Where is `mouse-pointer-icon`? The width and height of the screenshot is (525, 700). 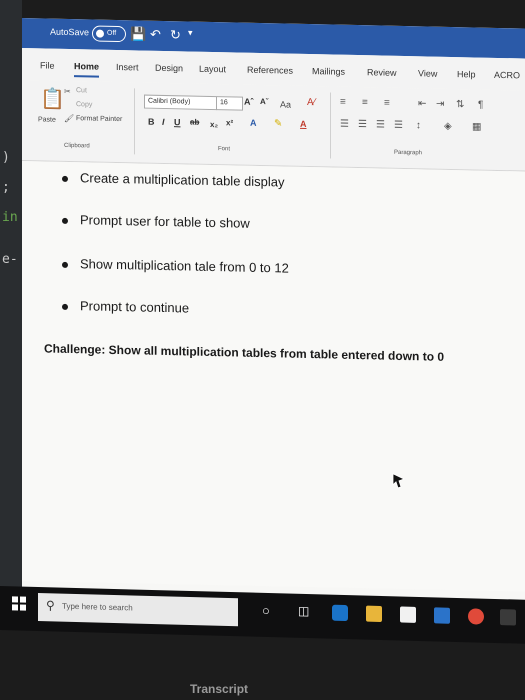 mouse-pointer-icon is located at coordinates (399, 481).